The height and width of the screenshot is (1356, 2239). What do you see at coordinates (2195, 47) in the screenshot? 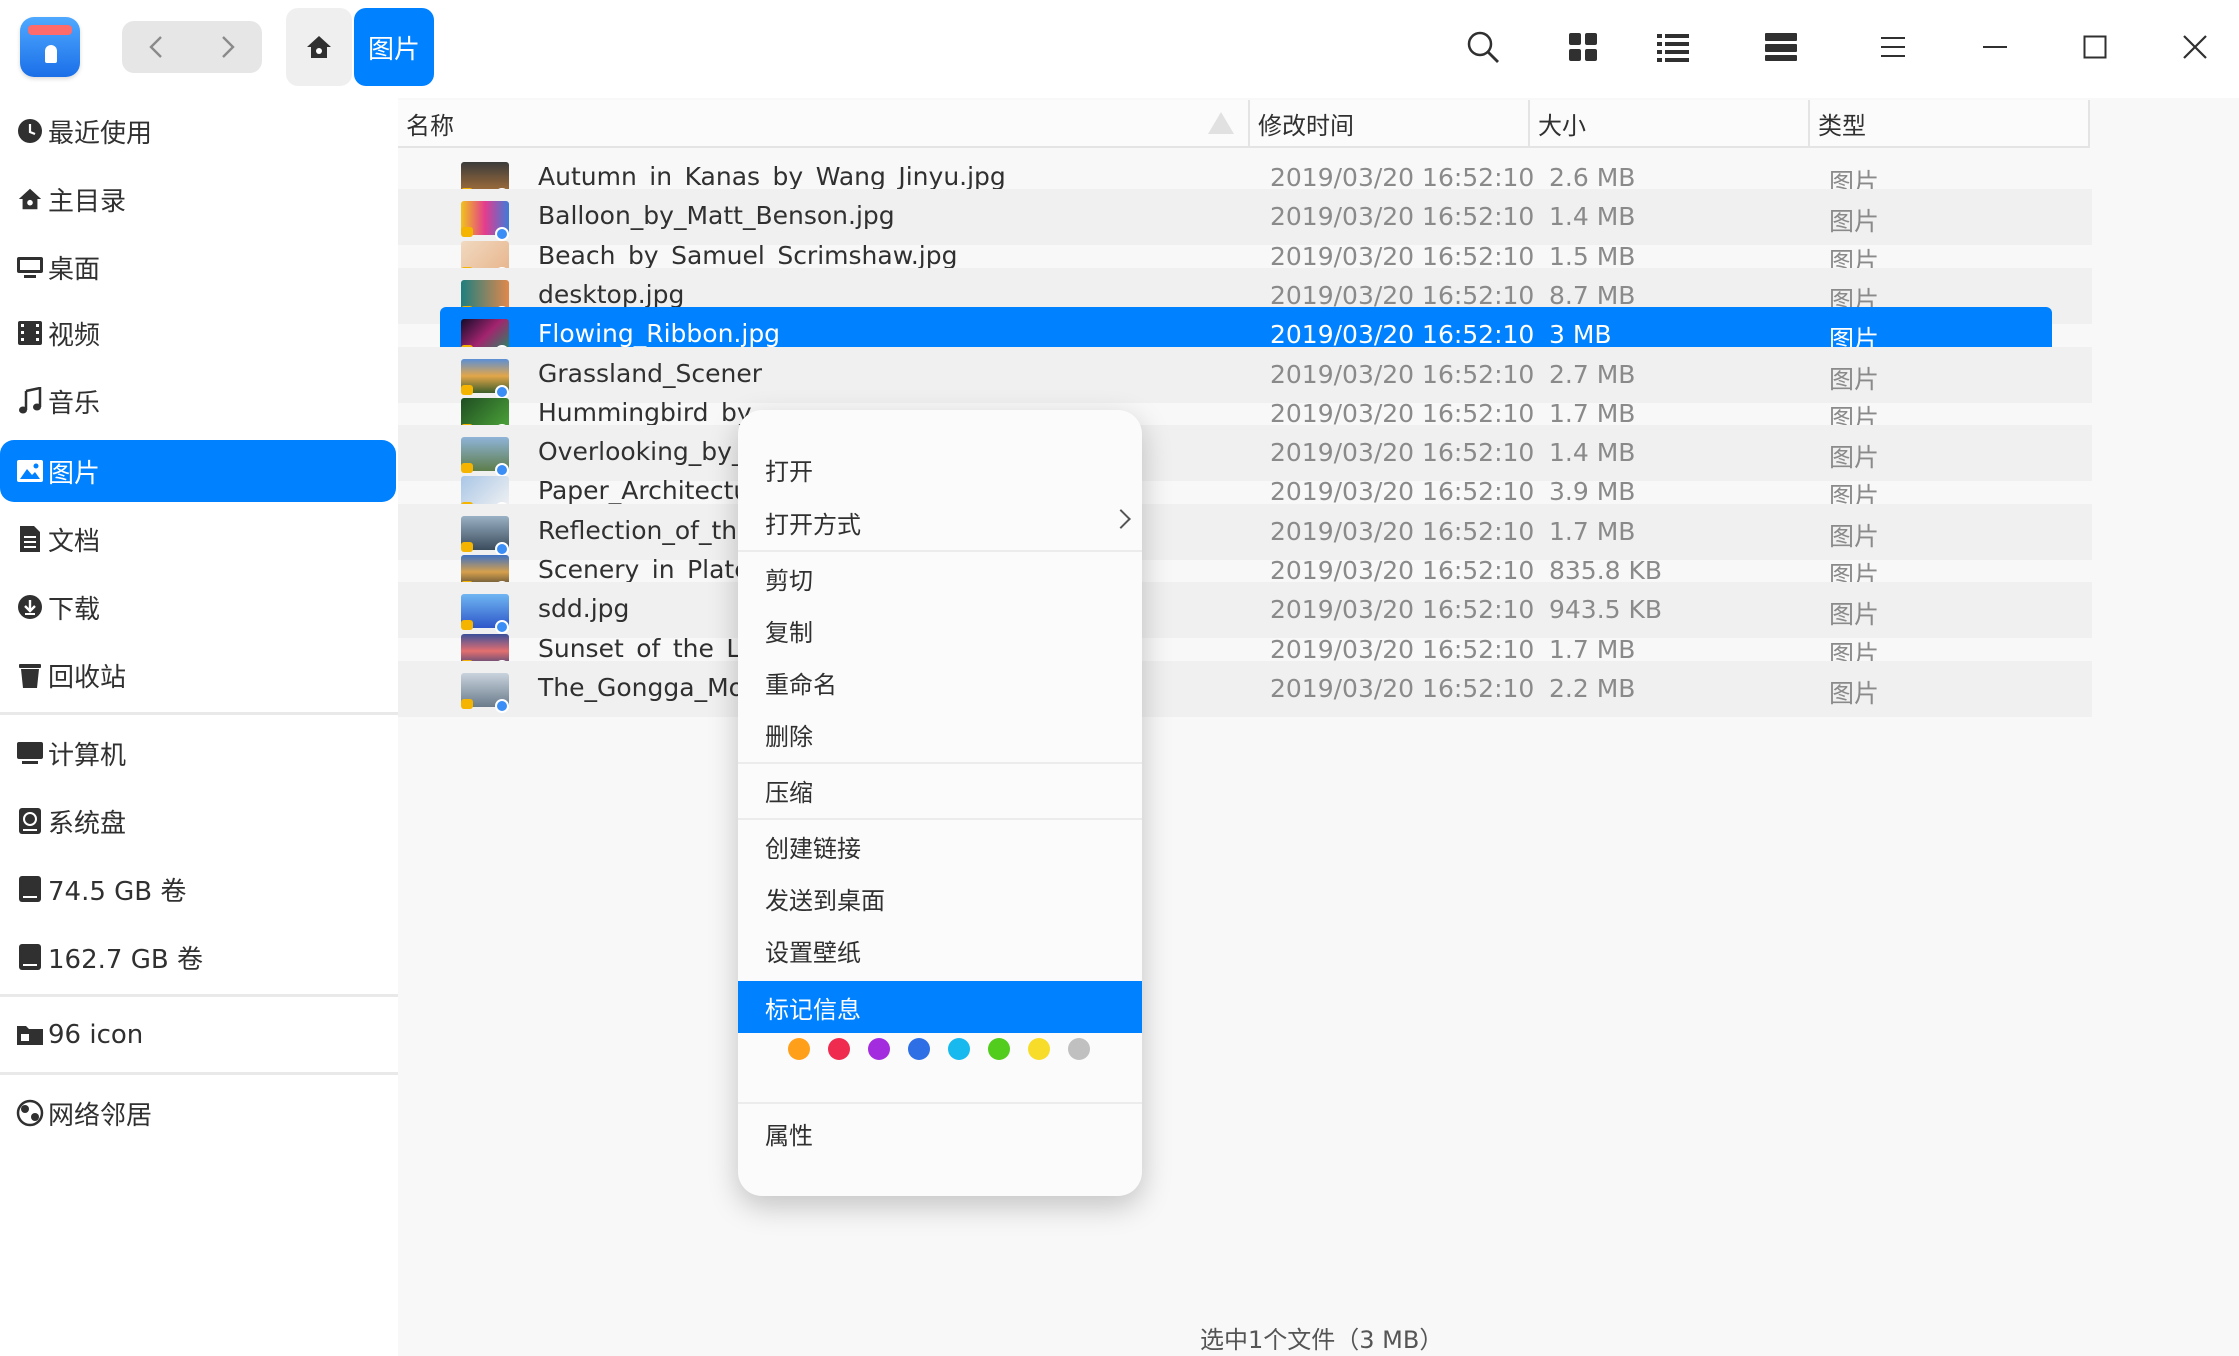
I see `close-icon` at bounding box center [2195, 47].